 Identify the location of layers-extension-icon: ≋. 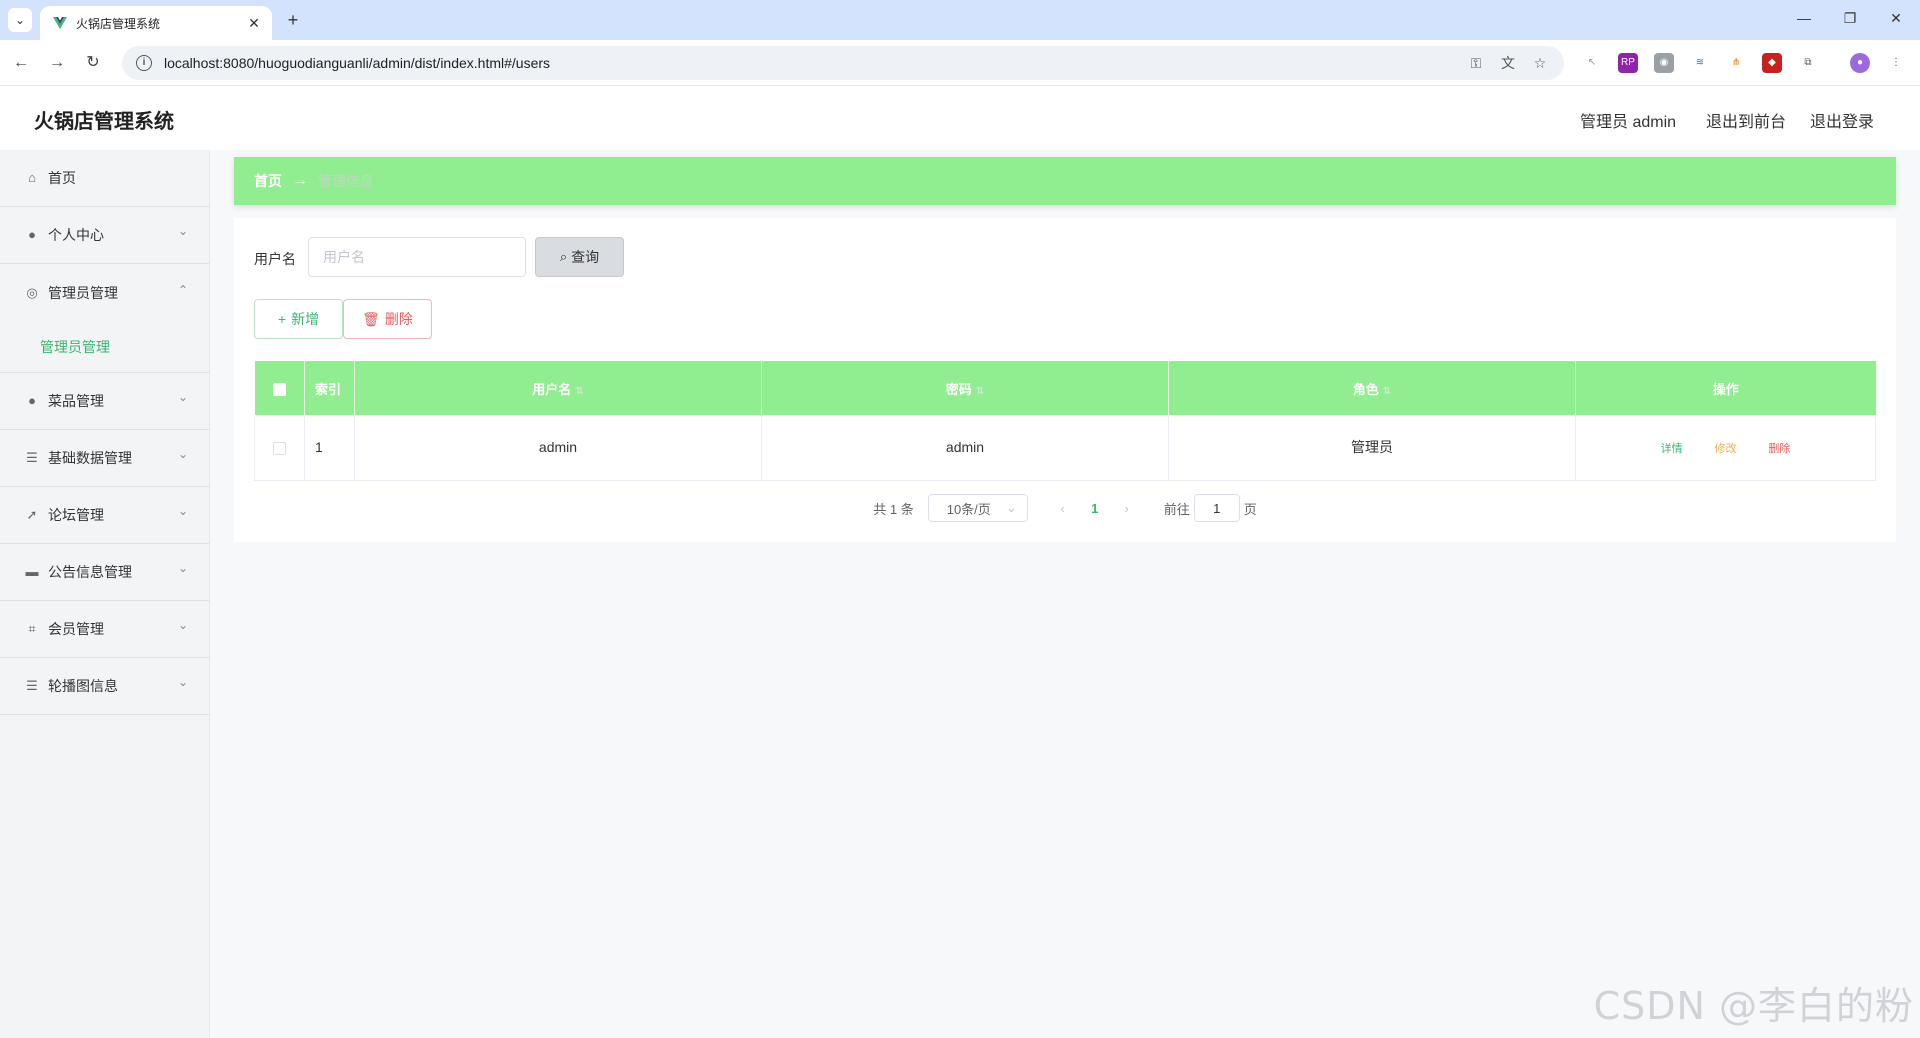
(1700, 63).